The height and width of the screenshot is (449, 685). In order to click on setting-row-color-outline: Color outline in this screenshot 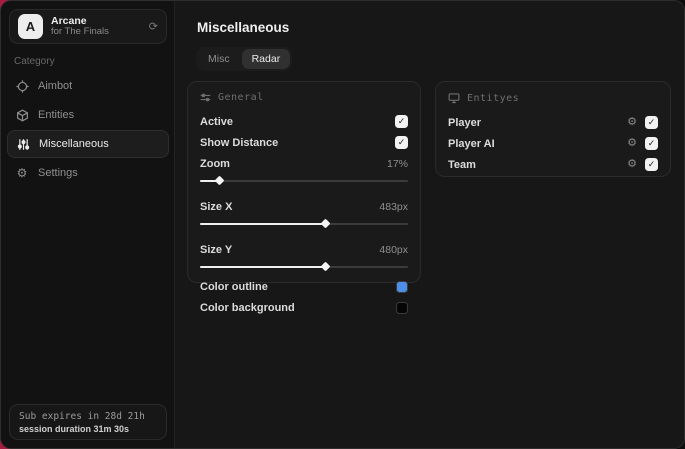, I will do `click(304, 286)`.